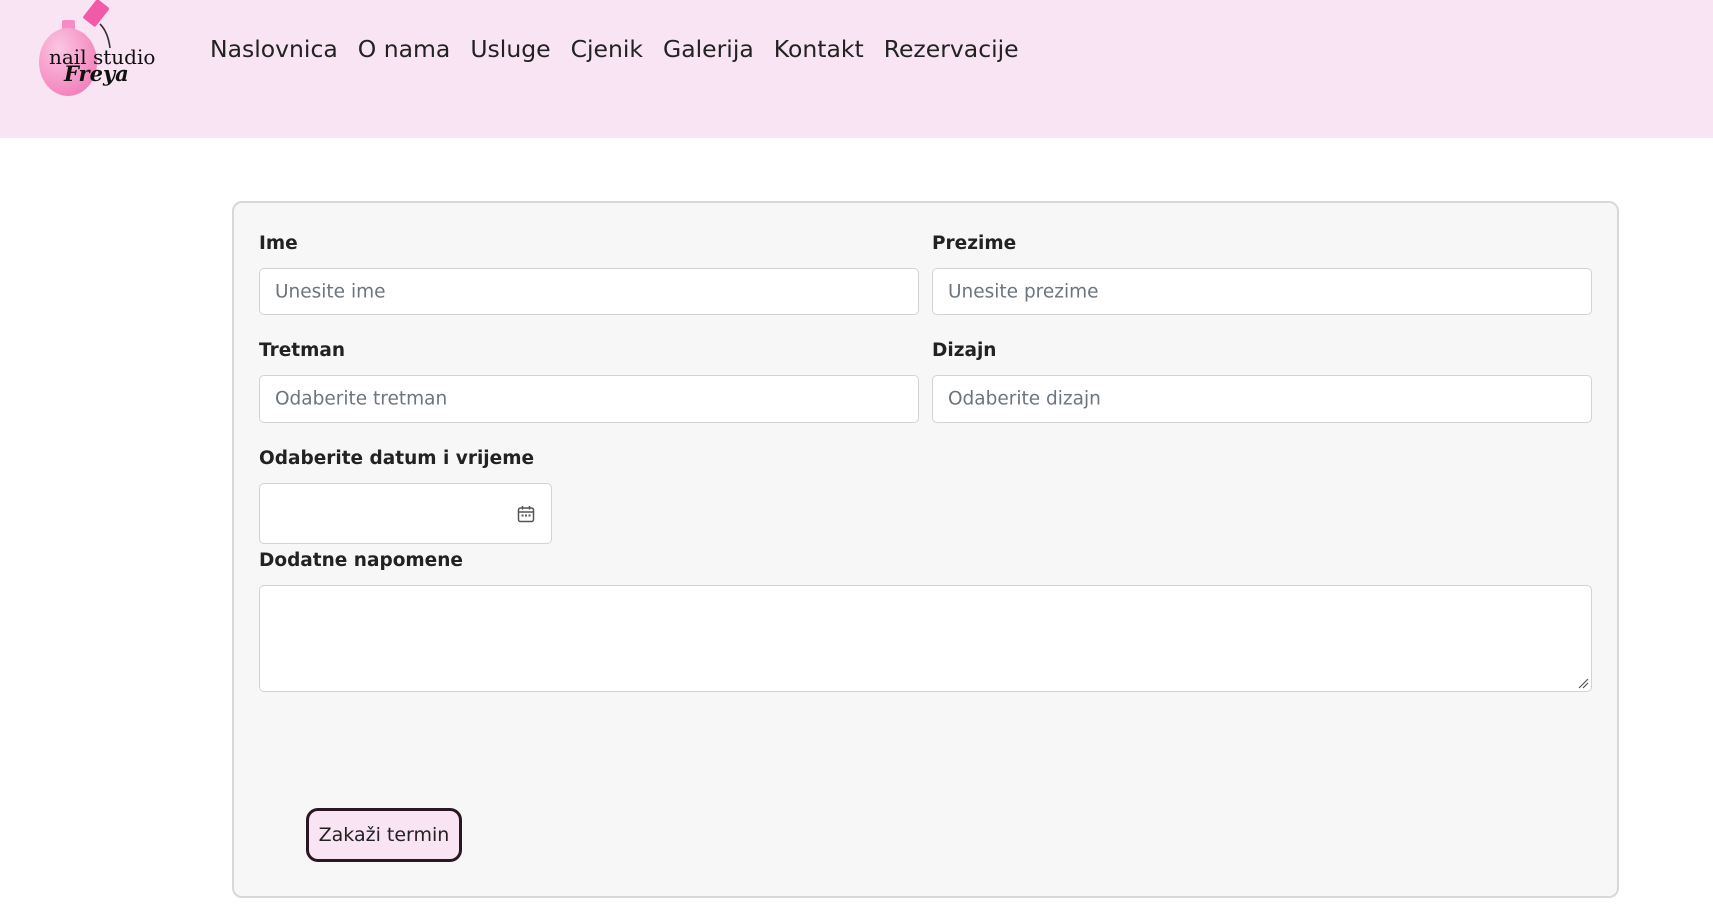 The width and height of the screenshot is (1713, 916). I want to click on nail-polish-logo-icon: nail studio Freya, so click(97, 48).